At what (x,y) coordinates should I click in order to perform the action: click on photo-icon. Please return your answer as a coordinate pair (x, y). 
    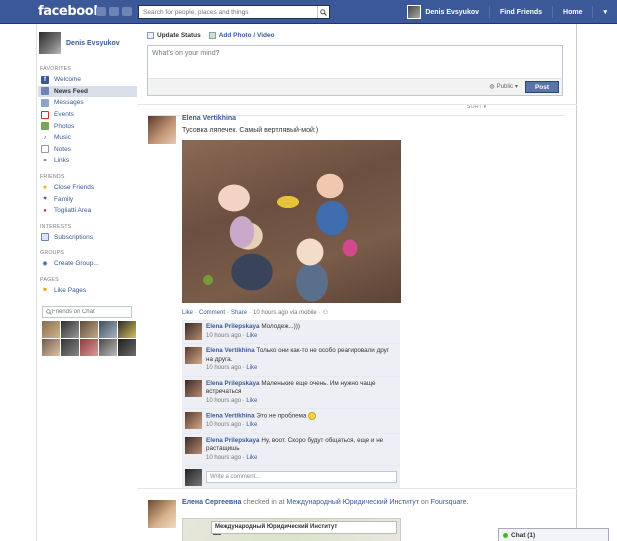
    Looking at the image, I should click on (212, 35).